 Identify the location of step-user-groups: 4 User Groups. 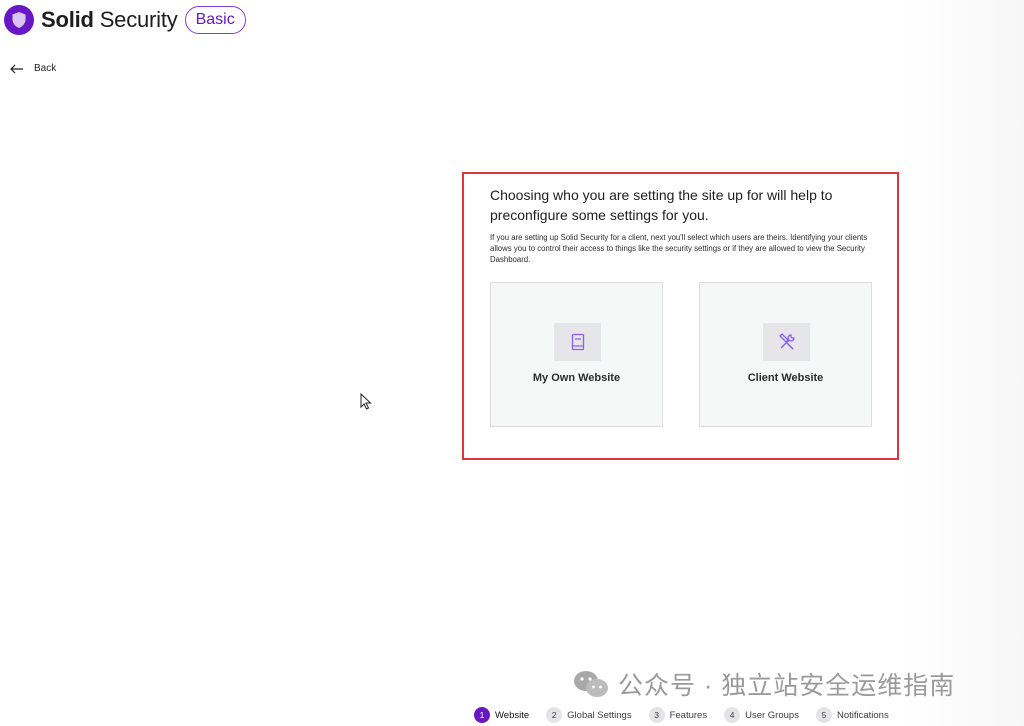
(761, 715).